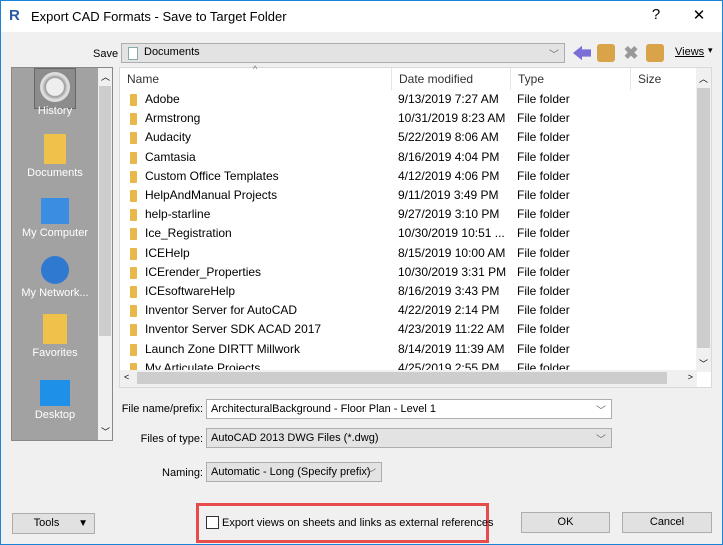 This screenshot has width=723, height=545. What do you see at coordinates (55, 173) in the screenshot?
I see `sidebar-item-label: Documents` at bounding box center [55, 173].